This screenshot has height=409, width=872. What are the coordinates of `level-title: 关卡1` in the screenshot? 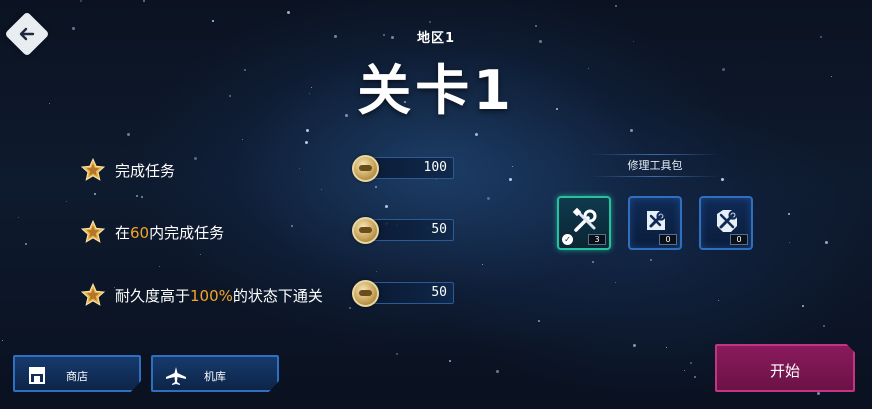 It's located at (436, 90).